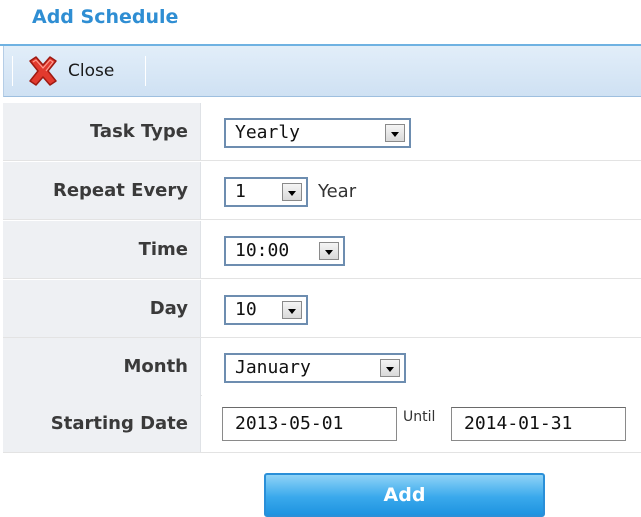  What do you see at coordinates (102, 366) in the screenshot?
I see `month-label: Month` at bounding box center [102, 366].